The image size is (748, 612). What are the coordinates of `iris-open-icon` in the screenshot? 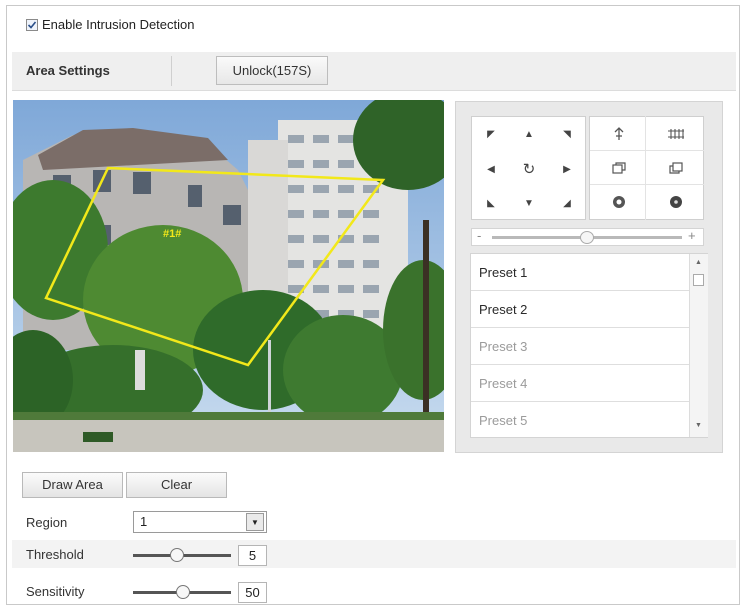 It's located at (618, 202).